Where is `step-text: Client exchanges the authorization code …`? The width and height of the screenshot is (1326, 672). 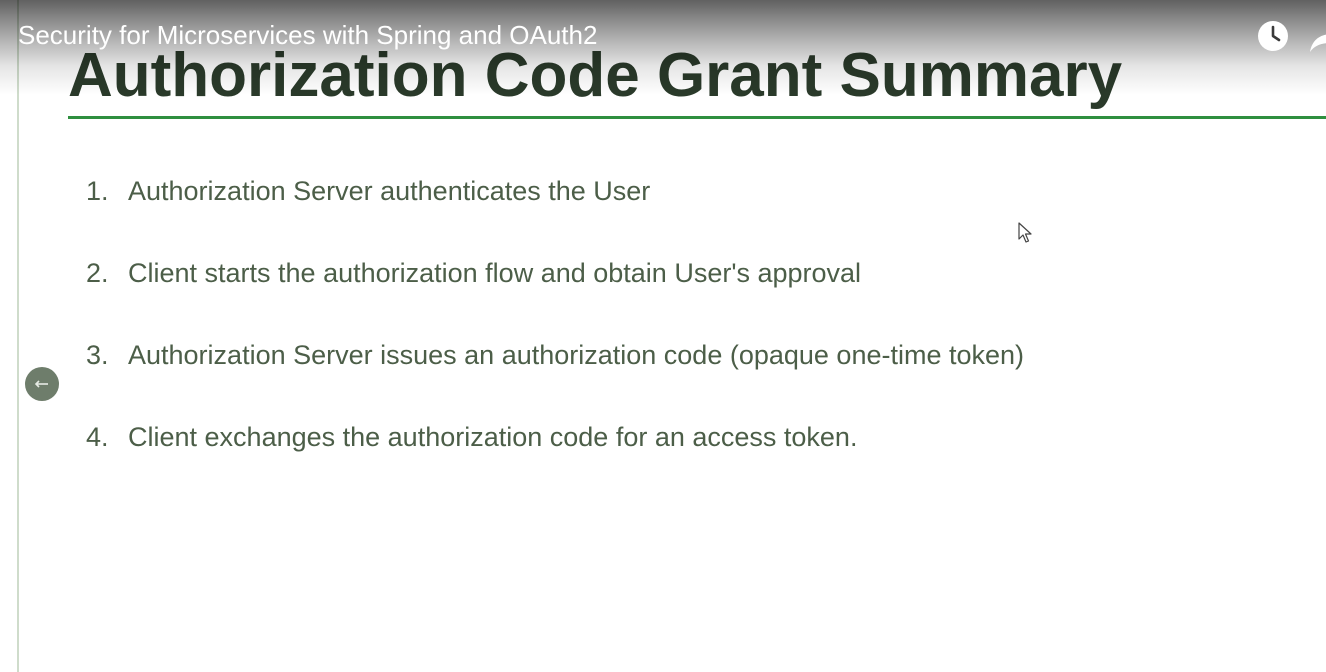 step-text: Client exchanges the authorization code … is located at coordinates (493, 437).